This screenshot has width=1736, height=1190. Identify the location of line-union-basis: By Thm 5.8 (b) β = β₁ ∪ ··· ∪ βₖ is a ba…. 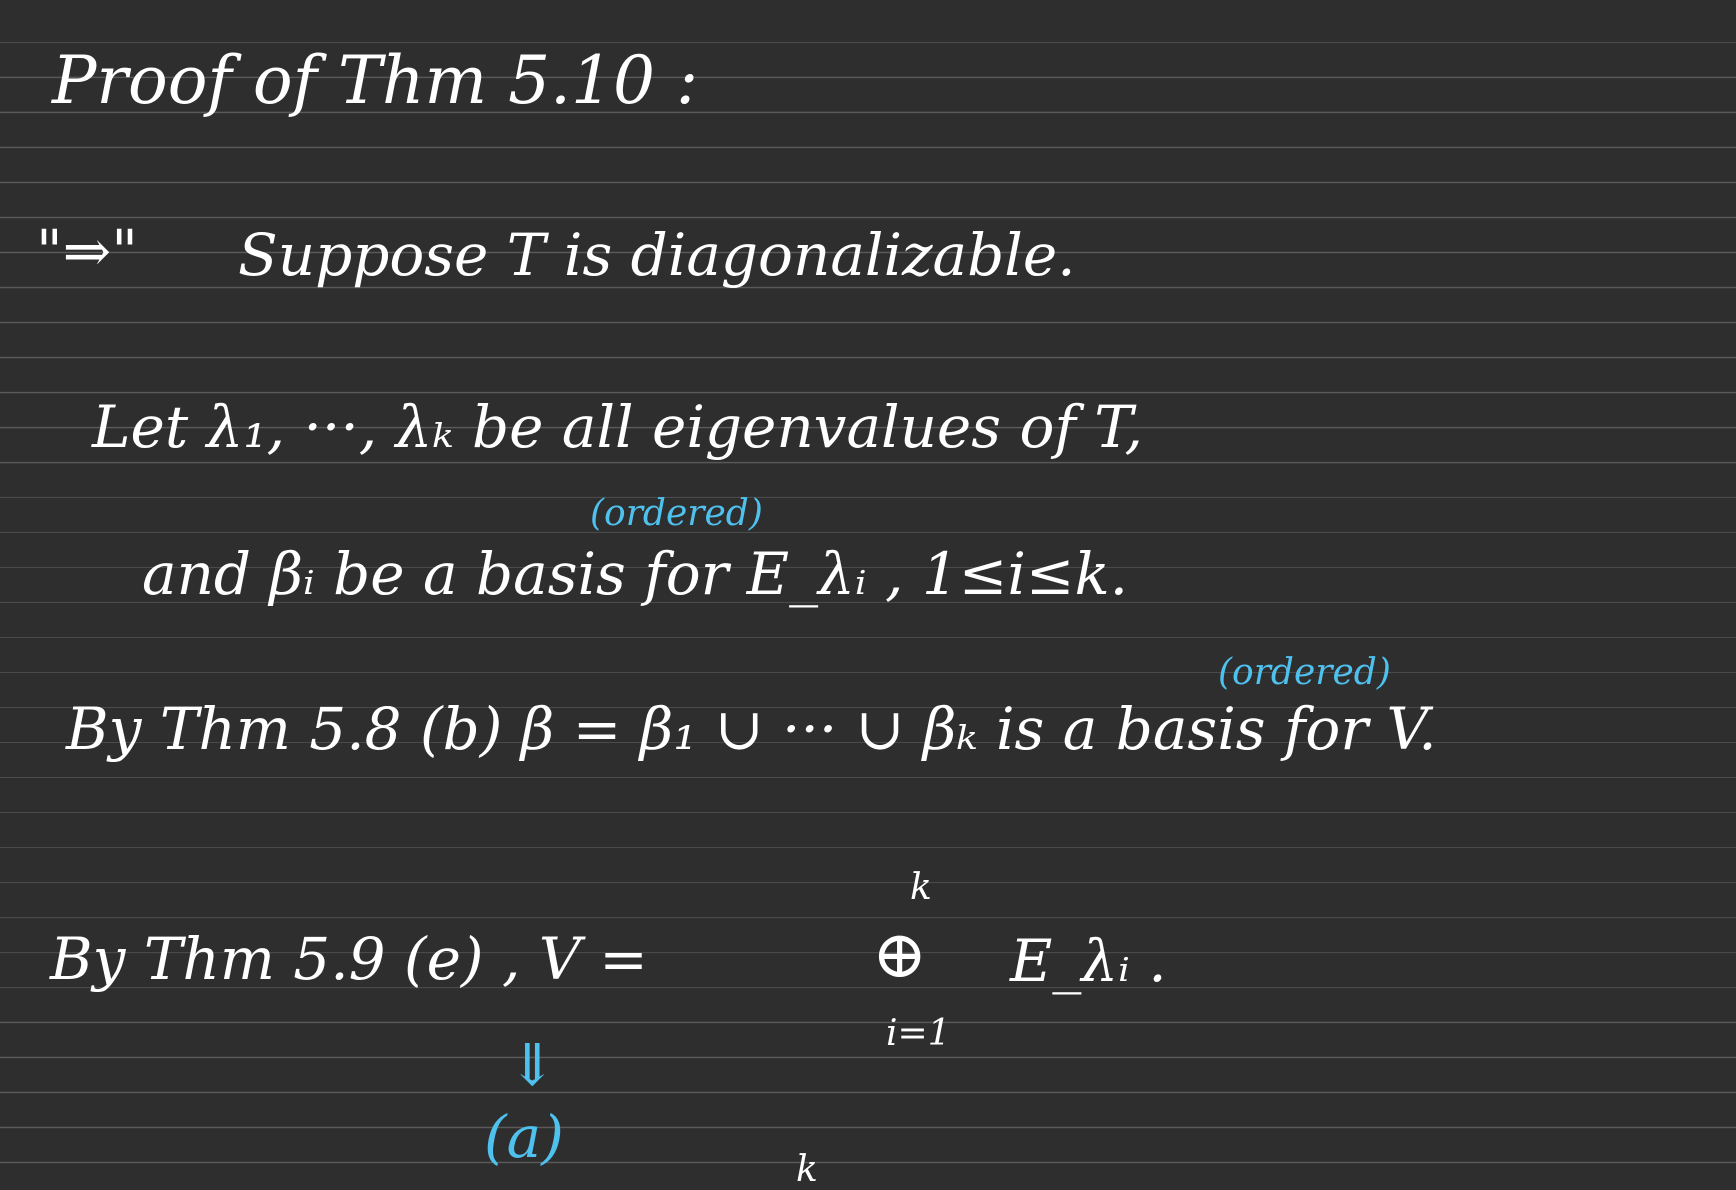
(751, 729).